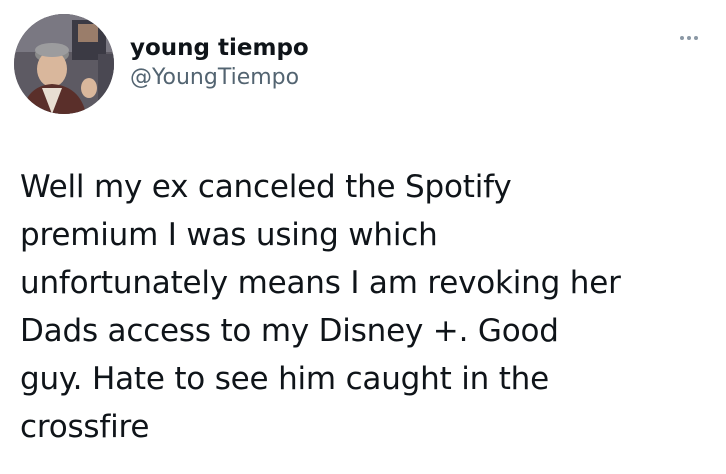  What do you see at coordinates (219, 78) in the screenshot?
I see `user-handle: @YoungTiempo` at bounding box center [219, 78].